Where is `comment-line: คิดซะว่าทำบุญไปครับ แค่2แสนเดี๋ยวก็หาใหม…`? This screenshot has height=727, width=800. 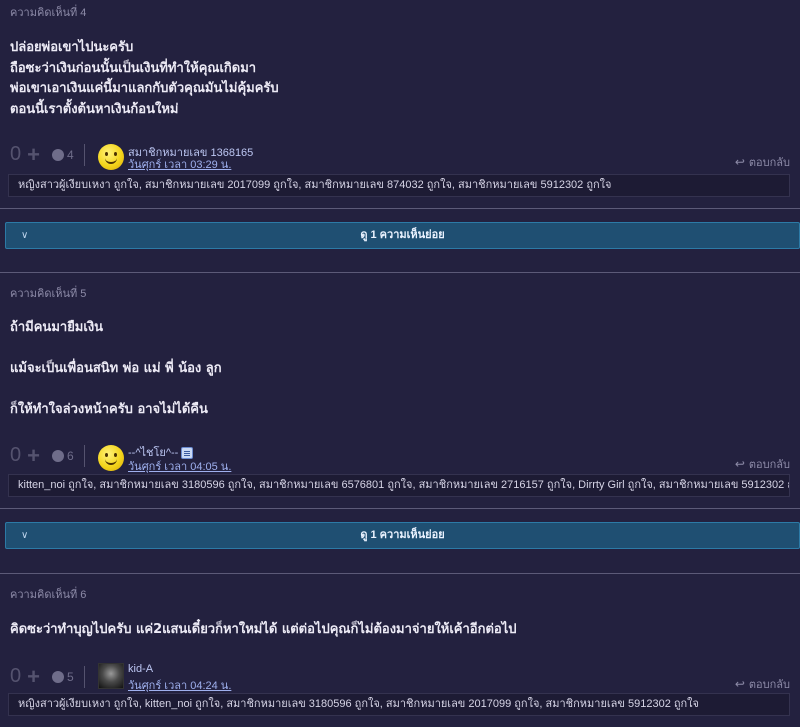
comment-line: คิดซะว่าทำบุญไปครับ แค่2แสนเดี๋ยวก็หาใหม… is located at coordinates (263, 629).